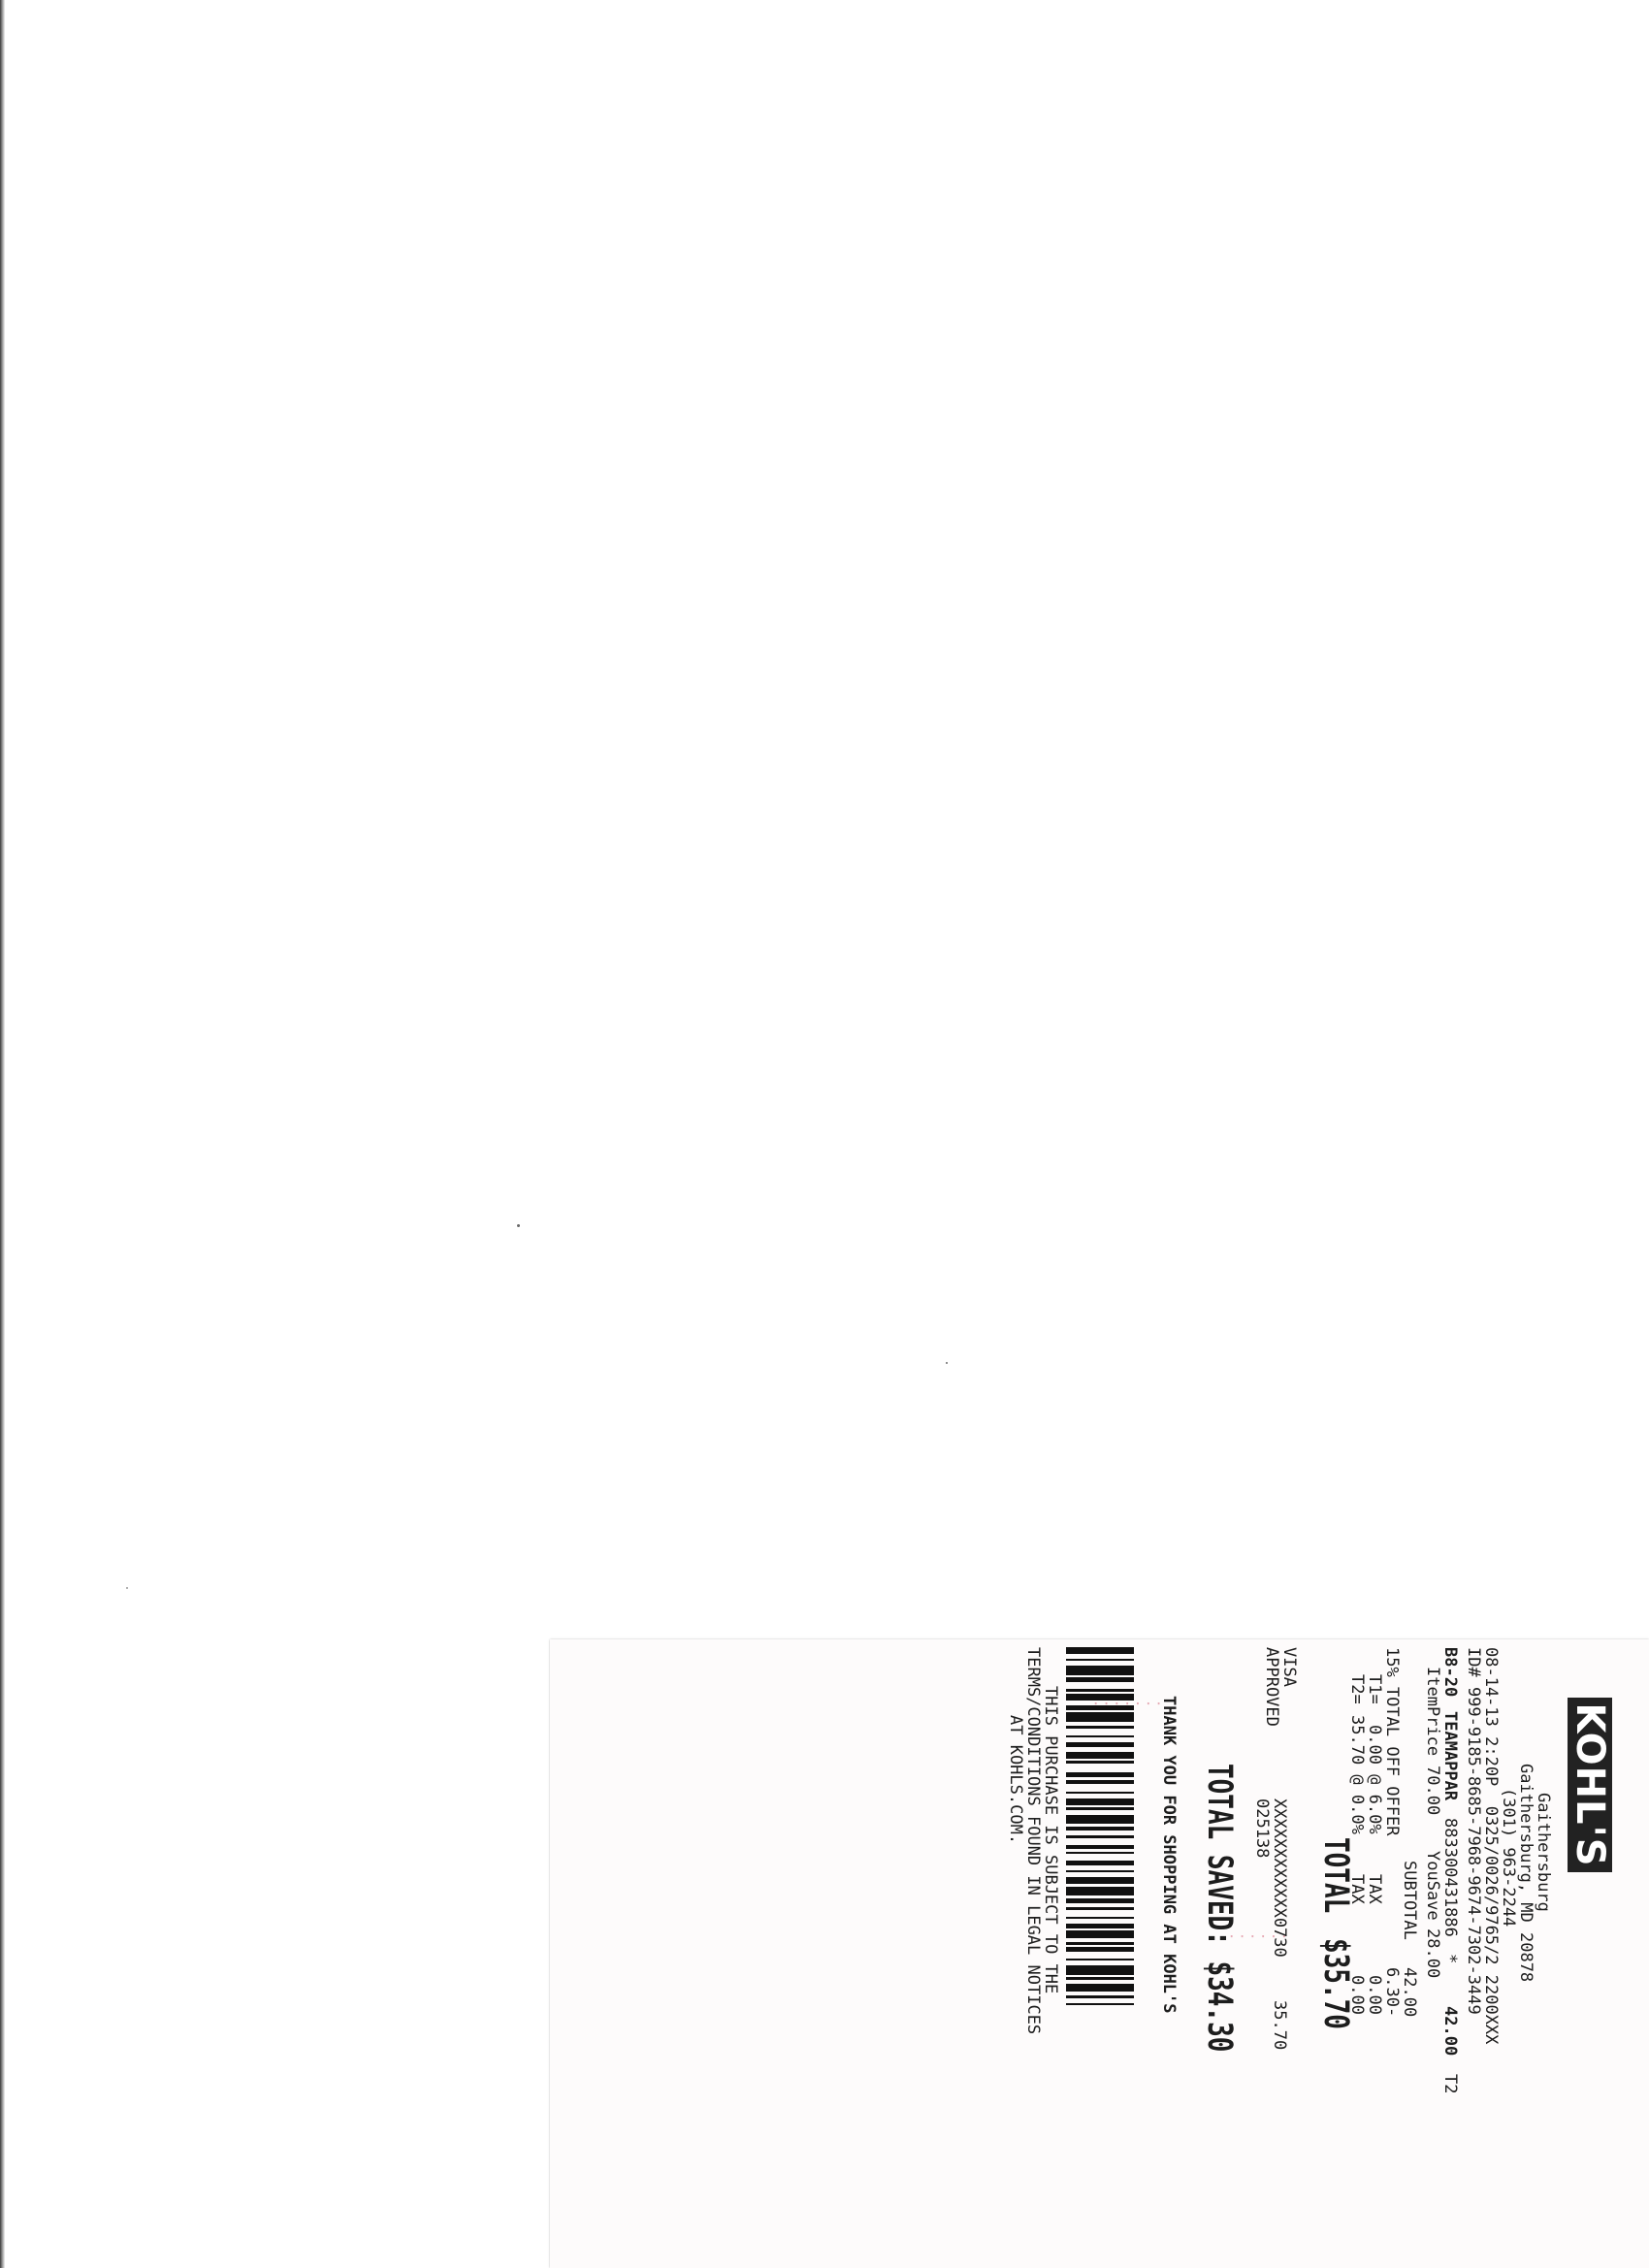 This screenshot has width=1649, height=2268. What do you see at coordinates (1271, 1687) in the screenshot?
I see `approval-label: APPROVED` at bounding box center [1271, 1687].